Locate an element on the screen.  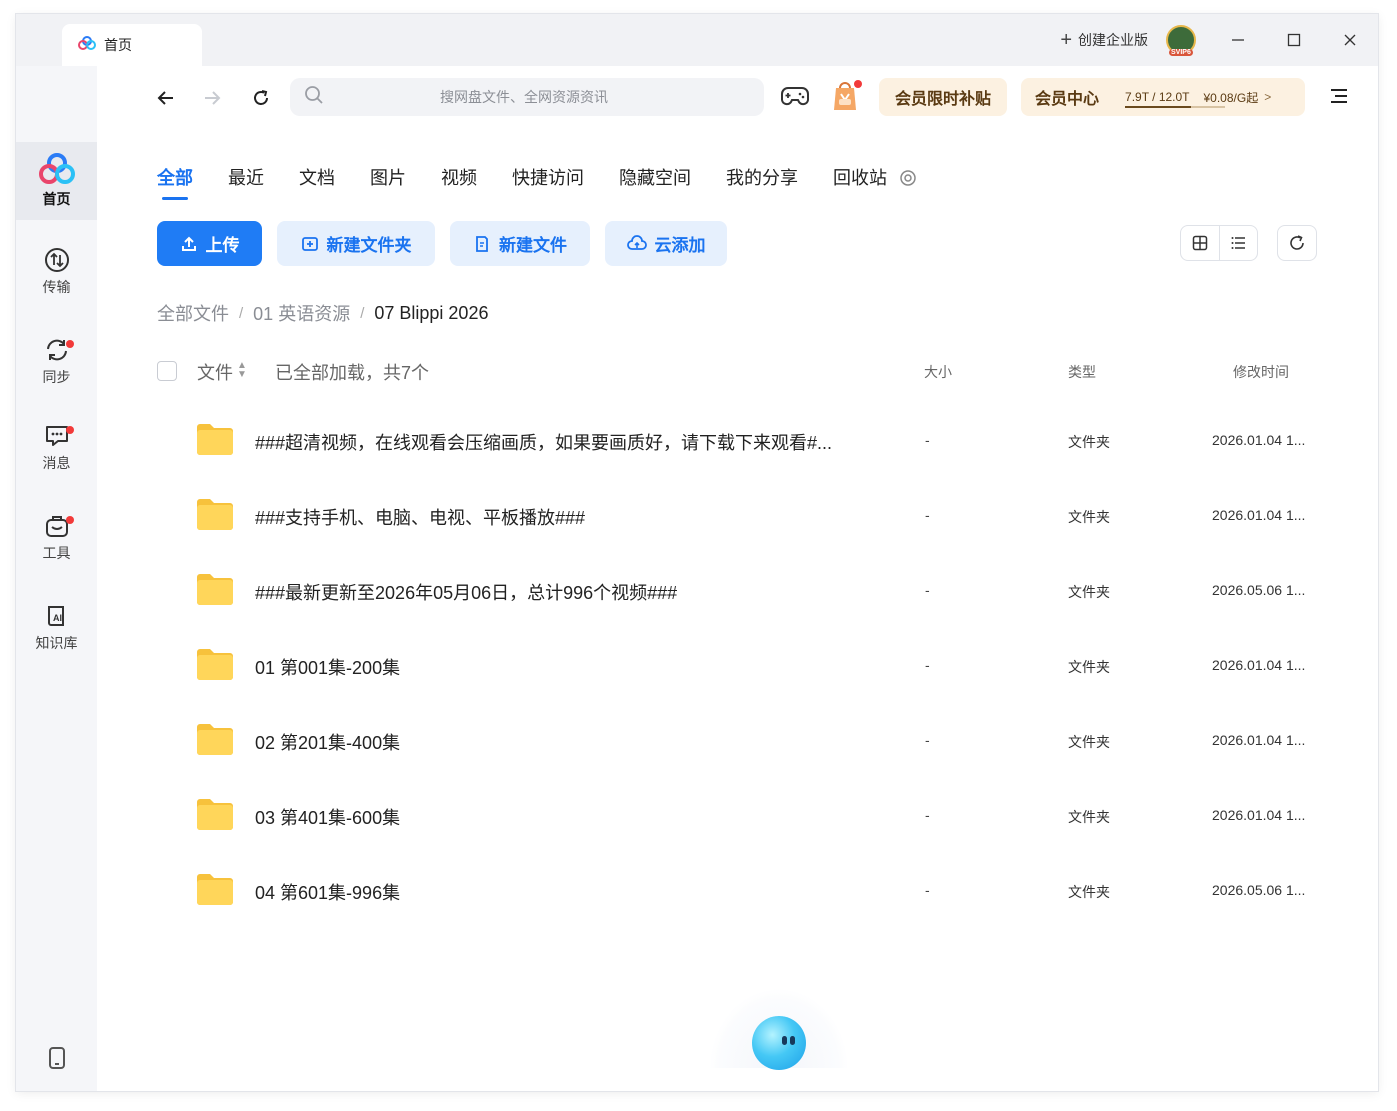
sidebar-item-messages: 消息 is located at coordinates (56, 448).